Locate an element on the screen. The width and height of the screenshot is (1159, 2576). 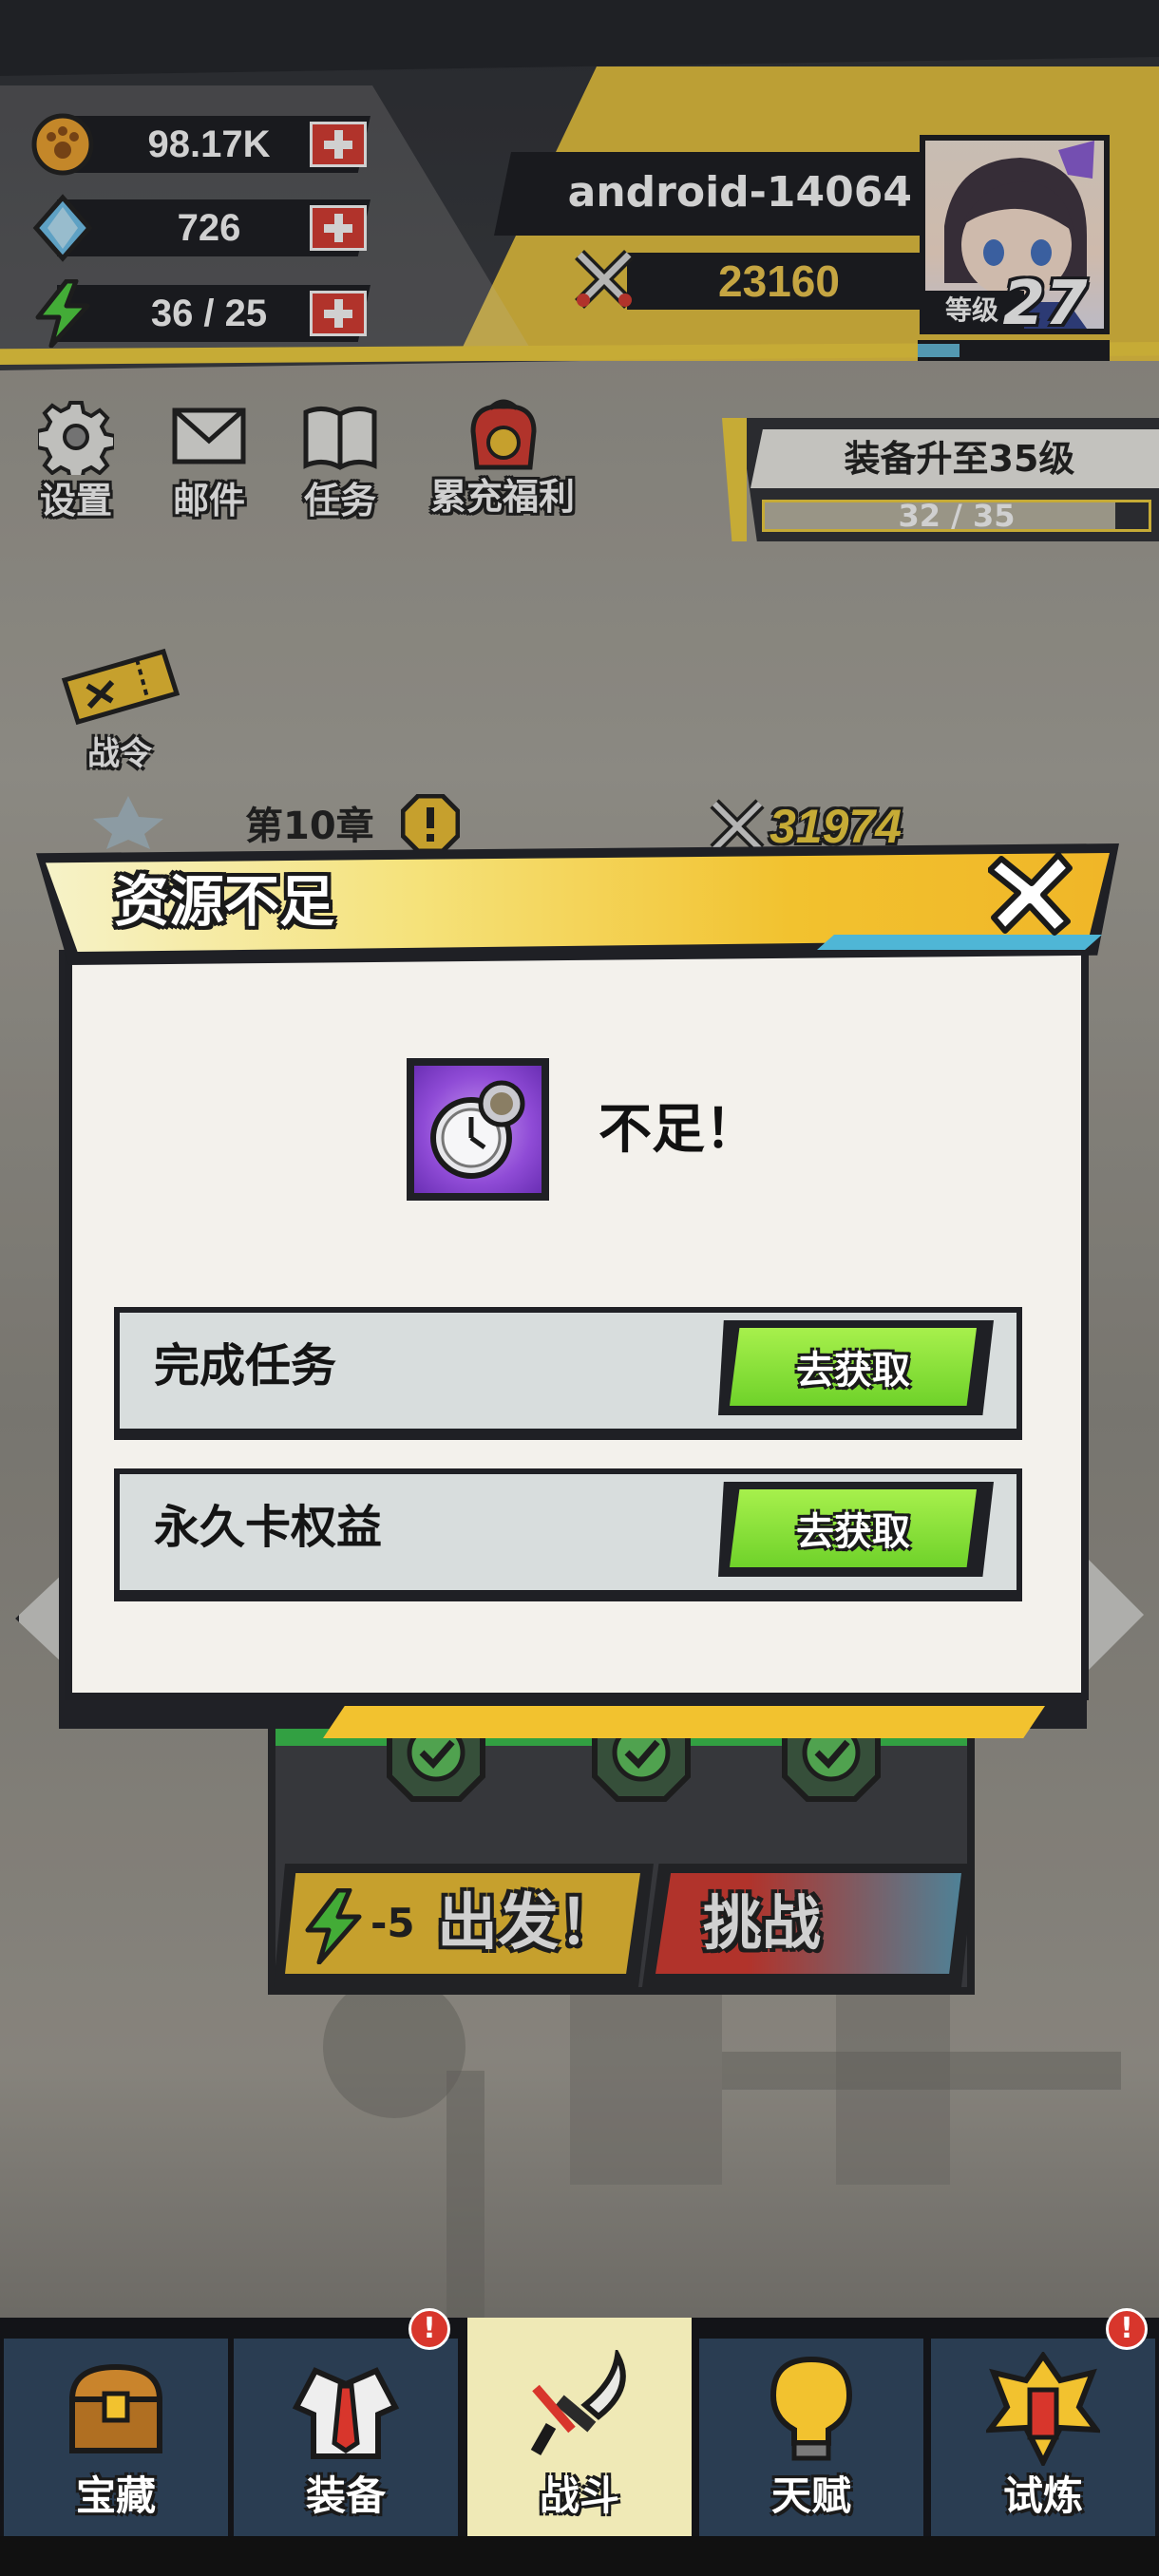
option-label: 完成任务 is located at coordinates (245, 1365).